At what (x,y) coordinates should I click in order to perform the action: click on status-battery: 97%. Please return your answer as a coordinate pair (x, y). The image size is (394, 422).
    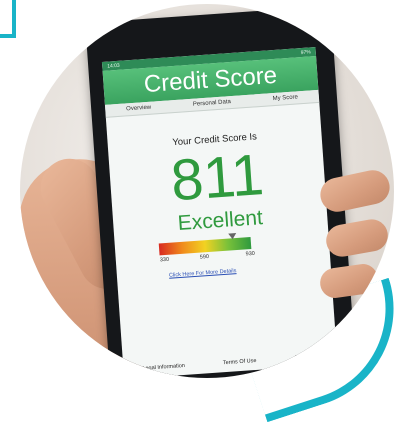
    Looking at the image, I should click on (305, 52).